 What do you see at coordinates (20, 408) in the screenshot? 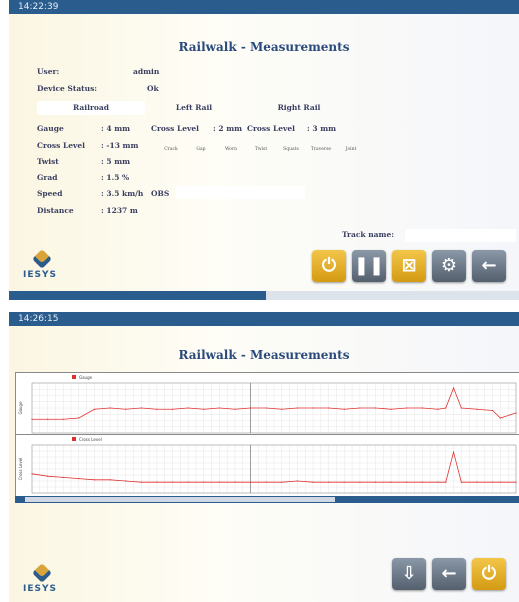
I see `y-axis-label: Gauge` at bounding box center [20, 408].